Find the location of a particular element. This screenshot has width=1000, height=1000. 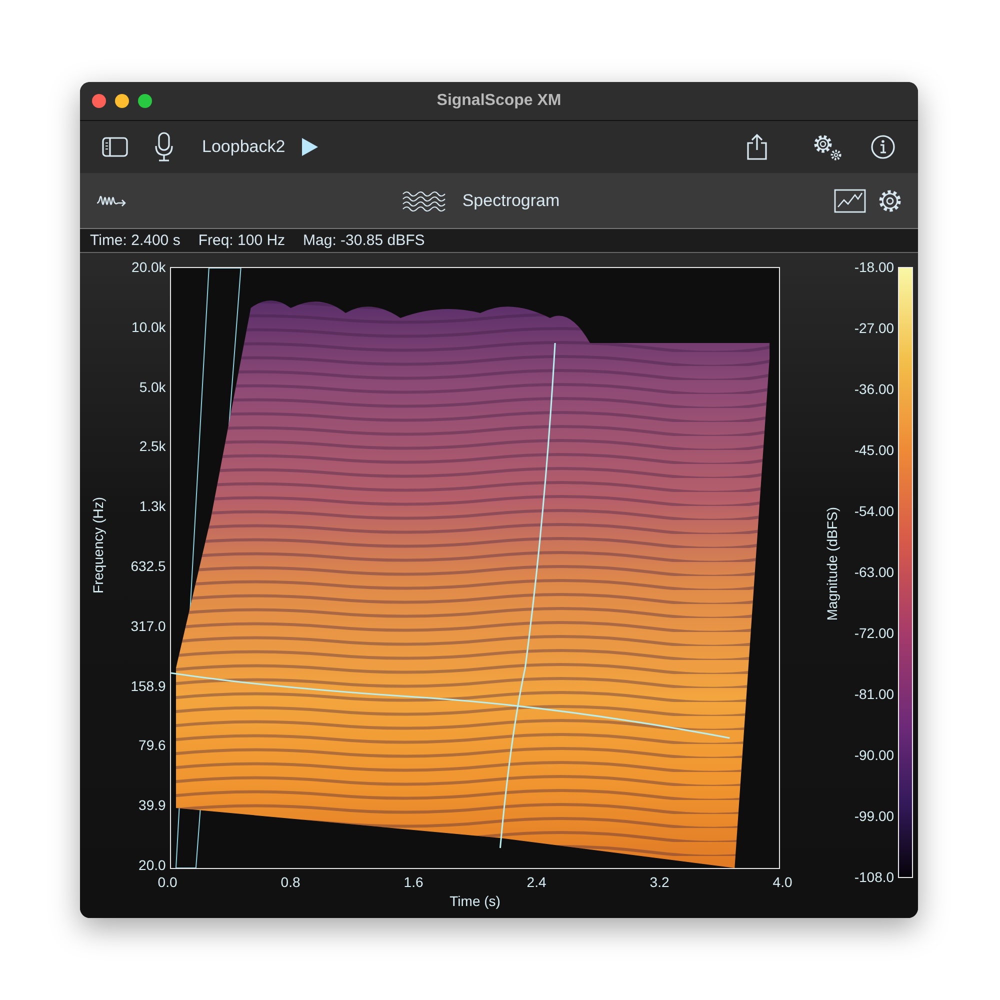

y-tick-label: 20.0 is located at coordinates (152, 865).